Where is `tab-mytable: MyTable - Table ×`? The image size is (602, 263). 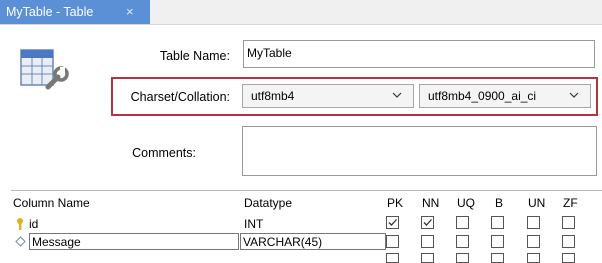
tab-mytable: MyTable - Table × is located at coordinates (75, 12).